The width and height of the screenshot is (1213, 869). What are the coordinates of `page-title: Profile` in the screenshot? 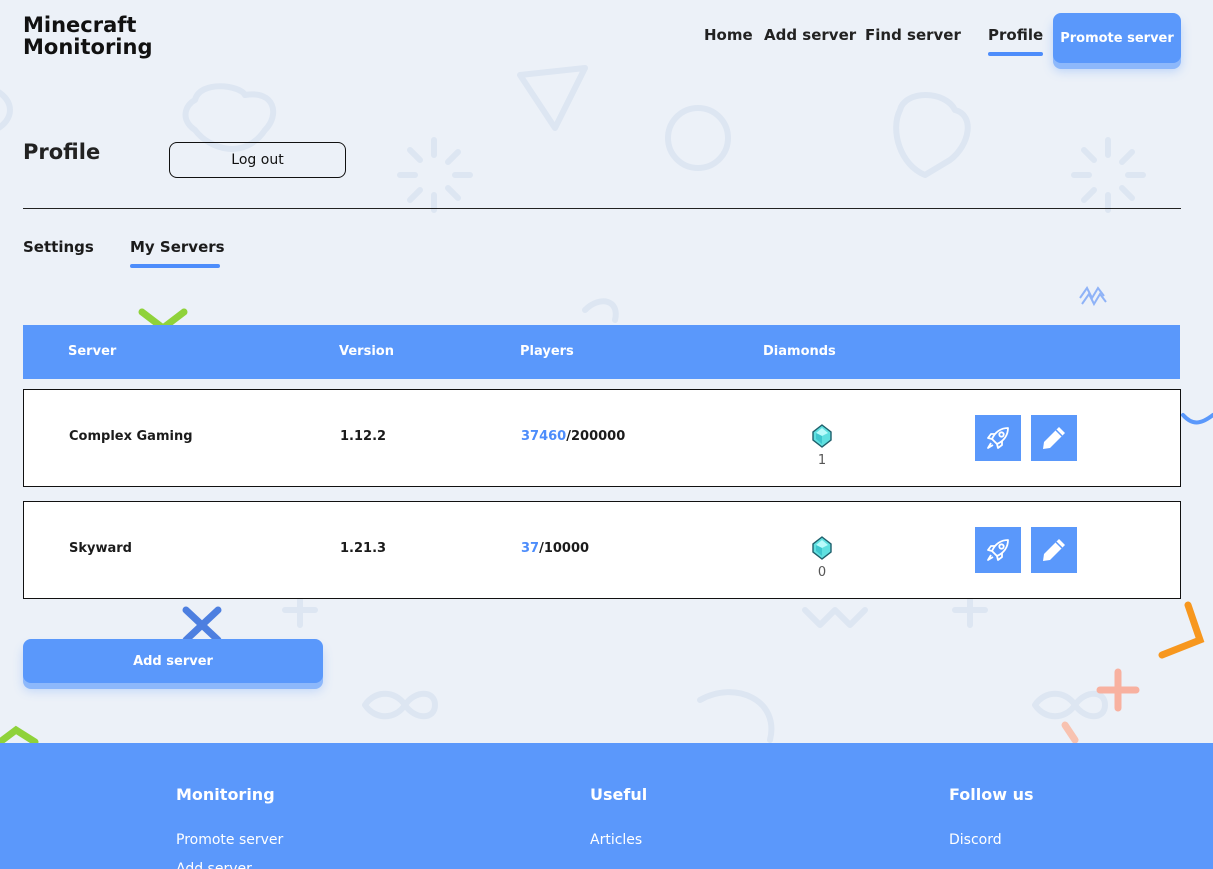 It's located at (62, 152).